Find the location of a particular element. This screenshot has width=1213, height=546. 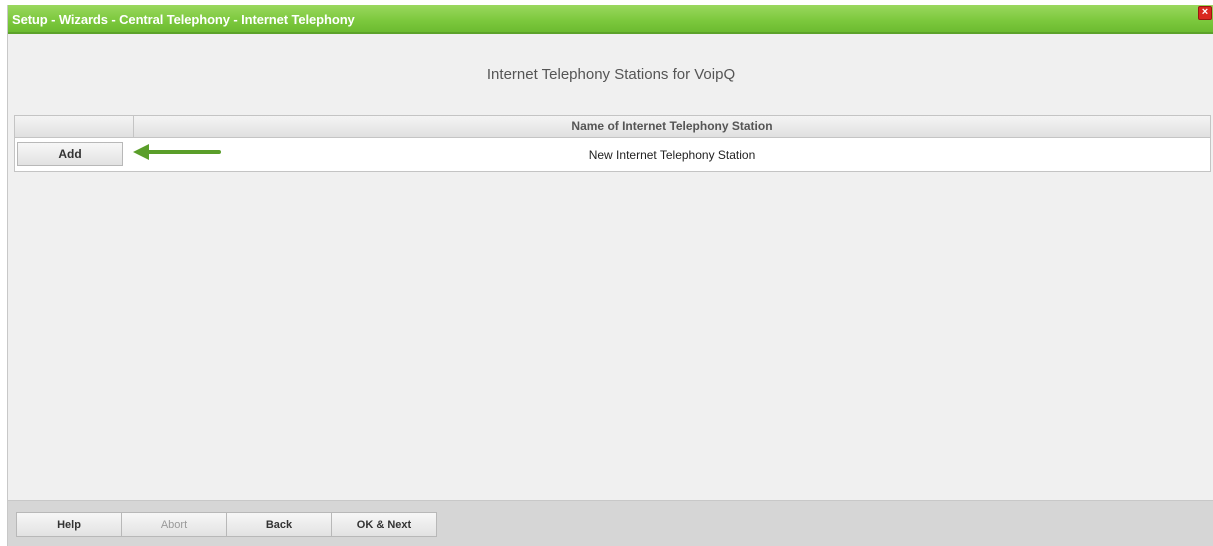

footer-bar: Help Abort Back OK & Next is located at coordinates (610, 523).